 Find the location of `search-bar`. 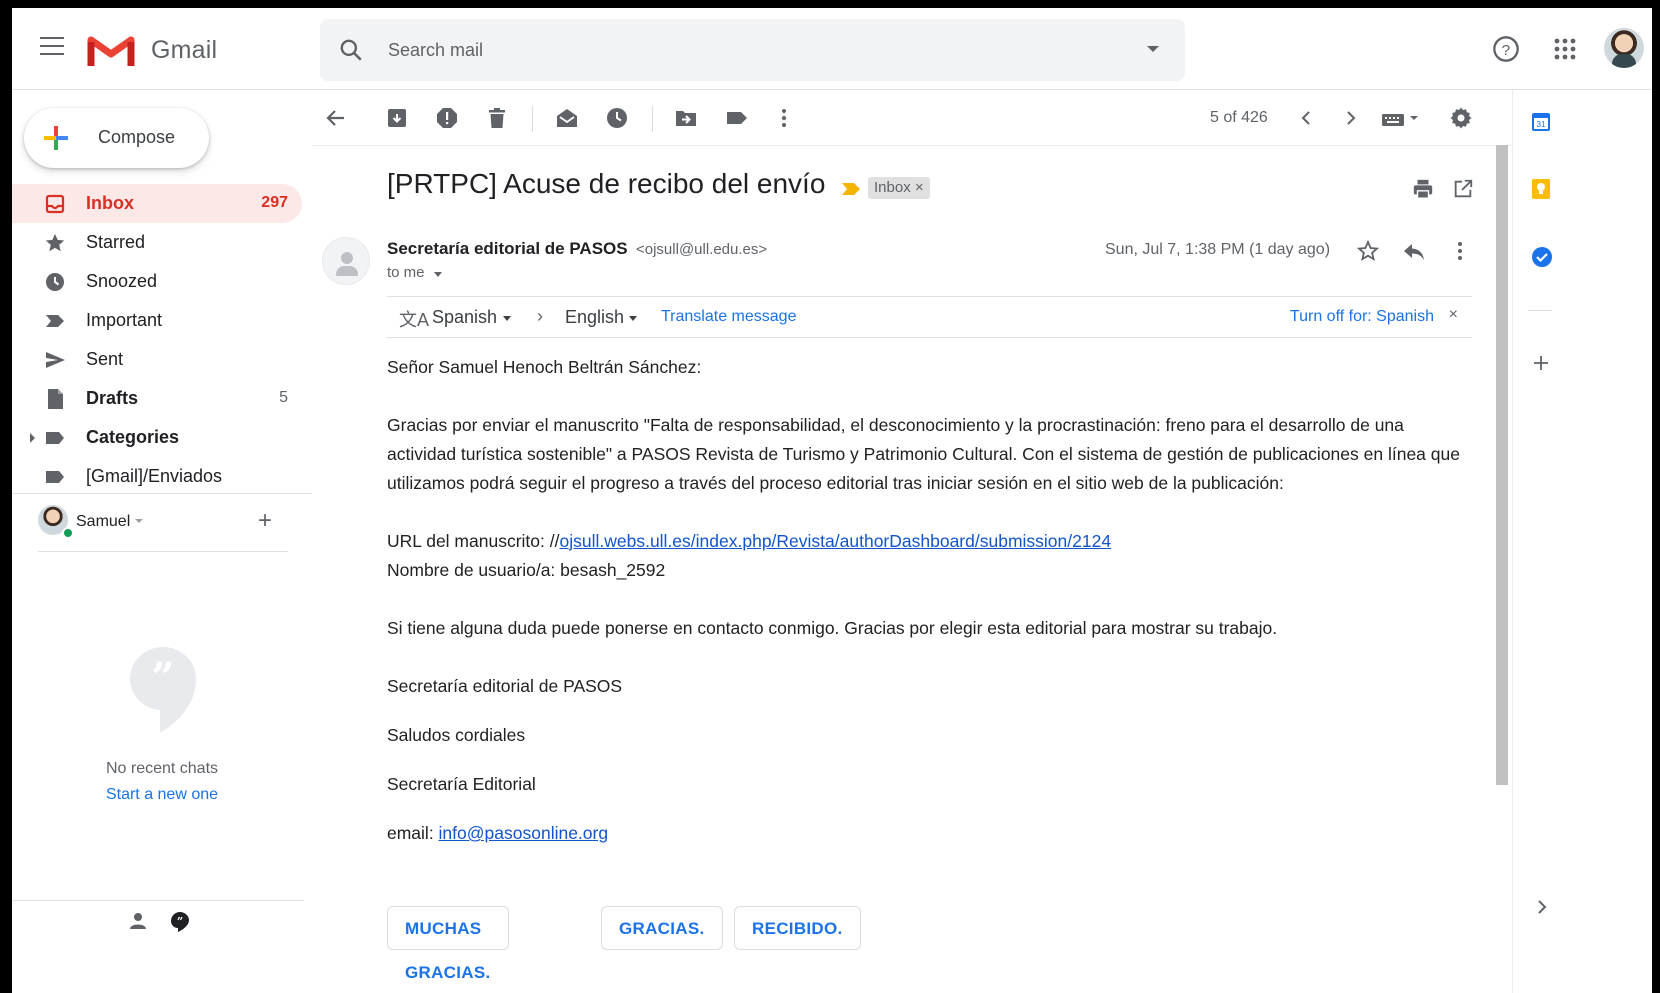

search-bar is located at coordinates (752, 50).